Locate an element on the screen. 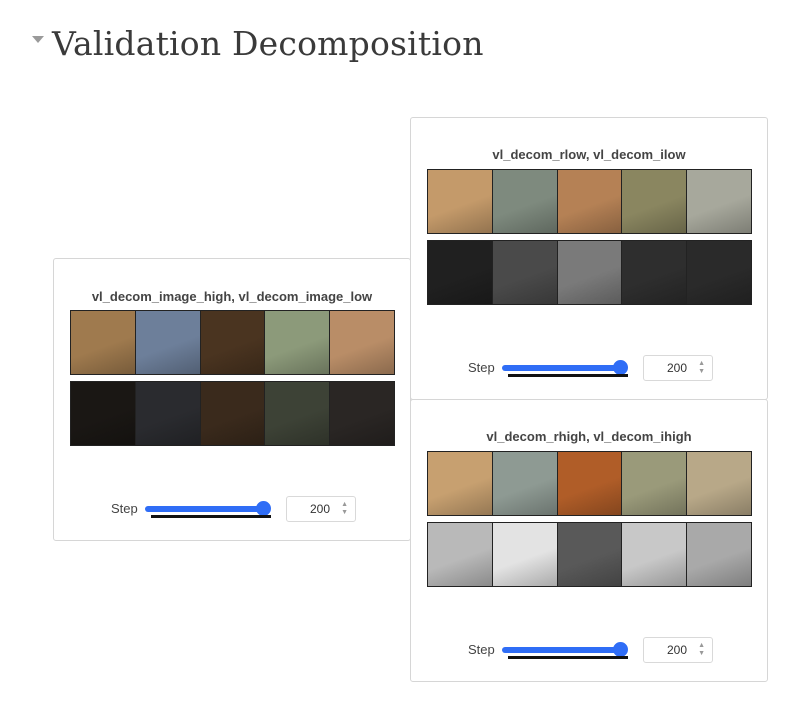 The height and width of the screenshot is (708, 806). panel-title: vl_decom_image_high, vl_decom_image_low is located at coordinates (232, 296).